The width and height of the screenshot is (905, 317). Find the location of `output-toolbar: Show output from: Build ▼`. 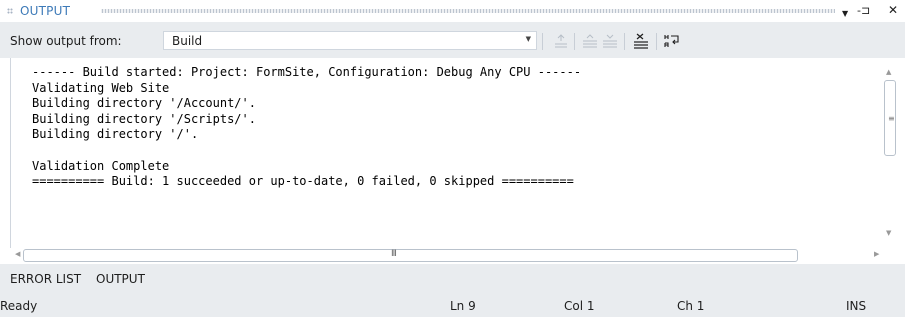

output-toolbar: Show output from: Build ▼ is located at coordinates (452, 40).